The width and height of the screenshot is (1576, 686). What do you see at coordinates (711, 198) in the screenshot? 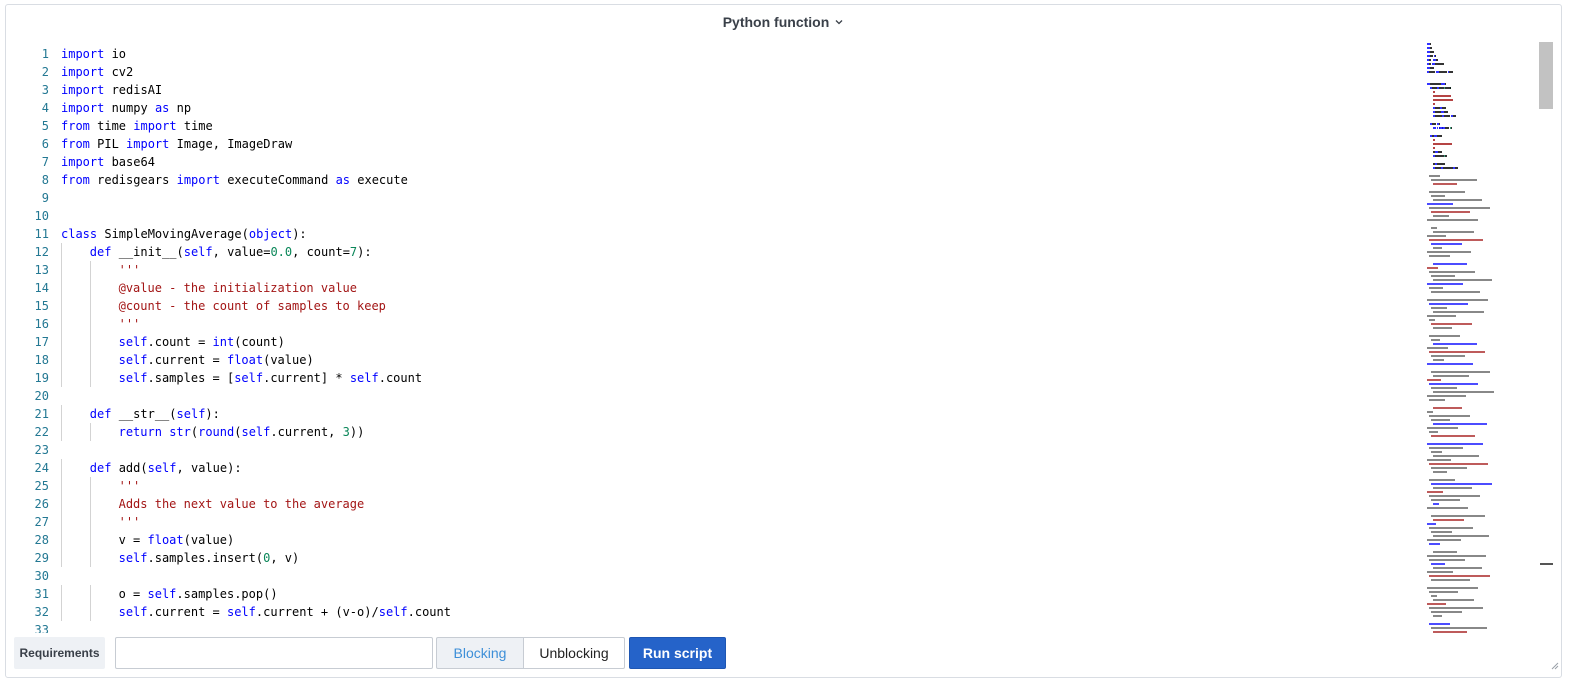
I see `code-line: 9` at bounding box center [711, 198].